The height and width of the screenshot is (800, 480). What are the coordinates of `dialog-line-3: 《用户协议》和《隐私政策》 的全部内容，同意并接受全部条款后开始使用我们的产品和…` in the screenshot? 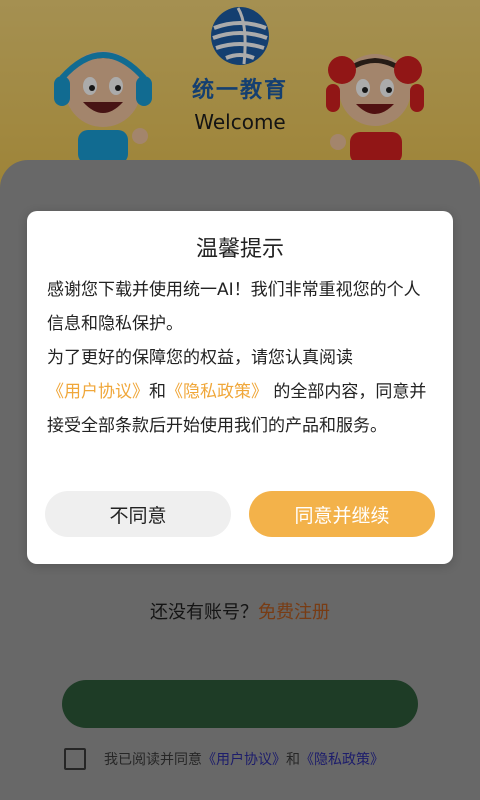 It's located at (240, 409).